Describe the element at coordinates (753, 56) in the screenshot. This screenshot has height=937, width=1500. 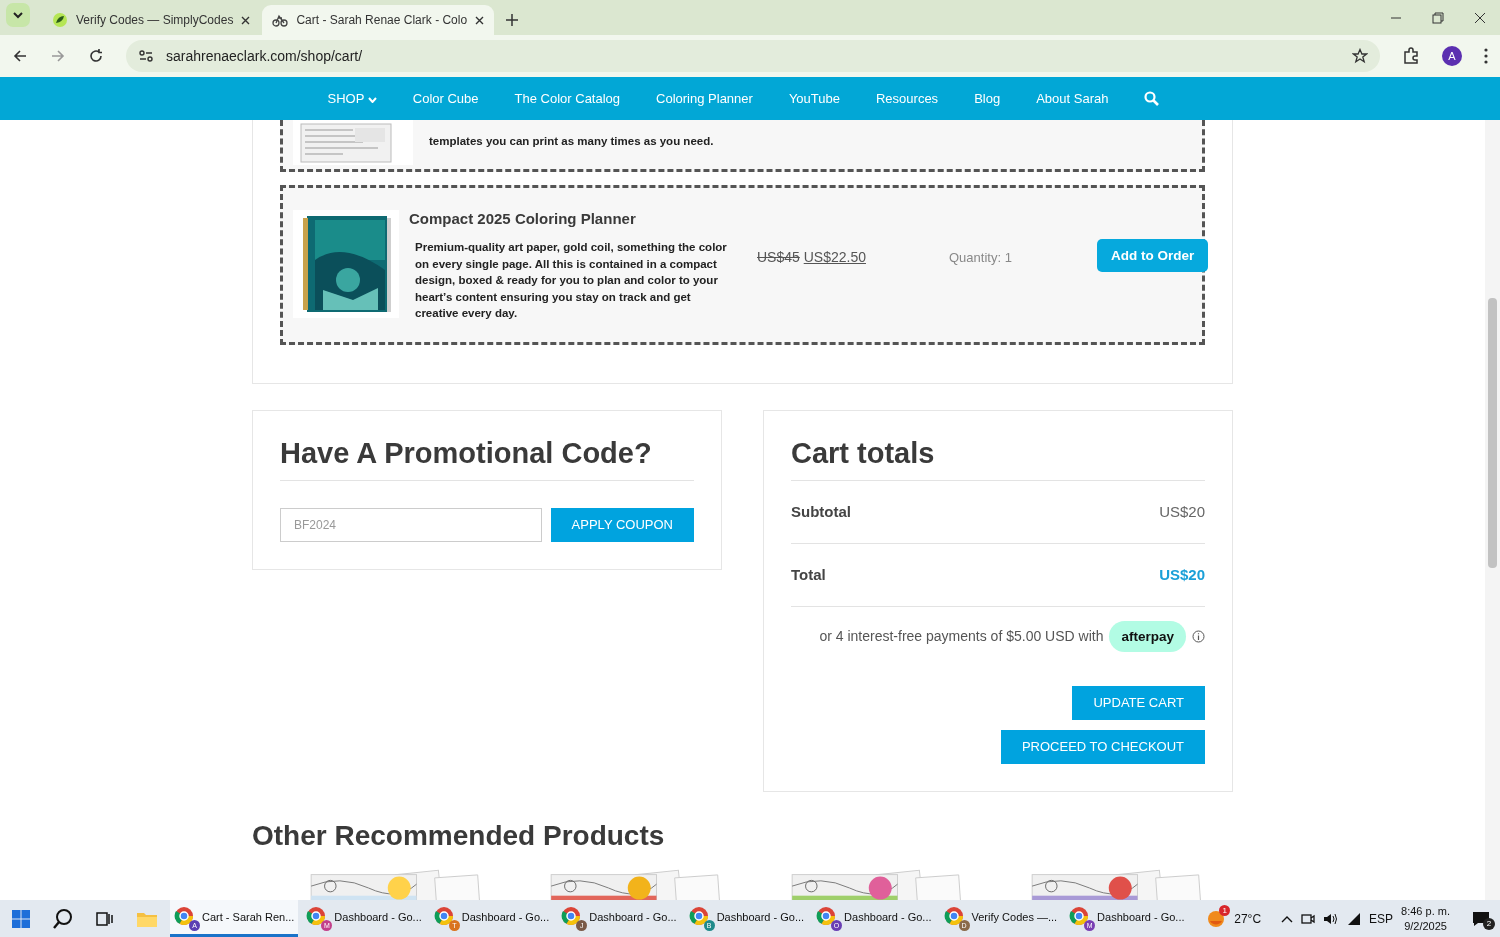
I see `address-bar: sarahrenaeclark.com/shop/cart/` at that location.